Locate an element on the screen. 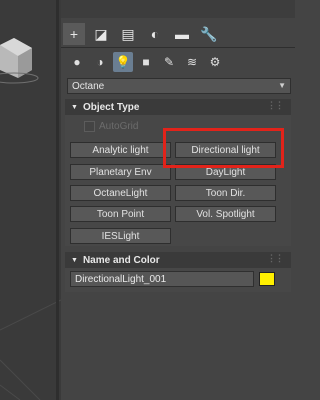 Image resolution: width=320 pixels, height=400 pixels. spacewarps-icon: ≋ is located at coordinates (192, 62).